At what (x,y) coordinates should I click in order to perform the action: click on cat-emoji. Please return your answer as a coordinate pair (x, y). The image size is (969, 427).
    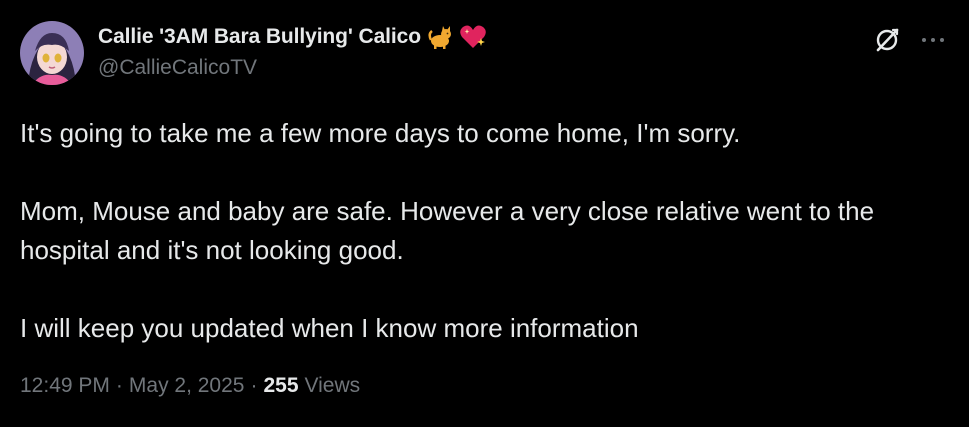
    Looking at the image, I should click on (440, 37).